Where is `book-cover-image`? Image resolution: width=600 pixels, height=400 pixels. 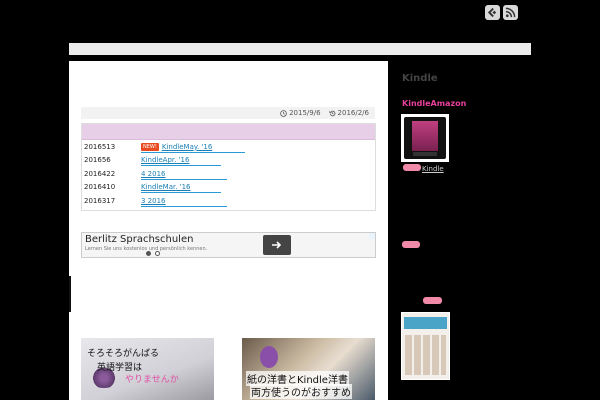 book-cover-image is located at coordinates (425, 346).